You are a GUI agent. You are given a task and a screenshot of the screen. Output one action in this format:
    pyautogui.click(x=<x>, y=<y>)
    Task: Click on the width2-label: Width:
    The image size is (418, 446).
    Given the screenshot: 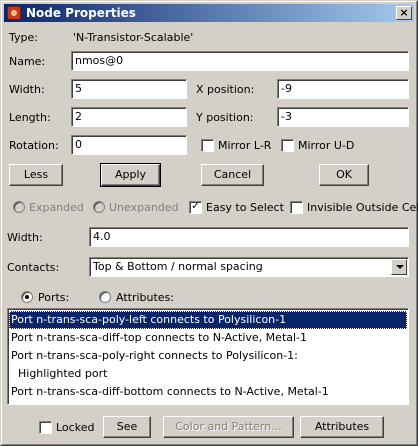 What is the action you would take?
    pyautogui.click(x=25, y=237)
    